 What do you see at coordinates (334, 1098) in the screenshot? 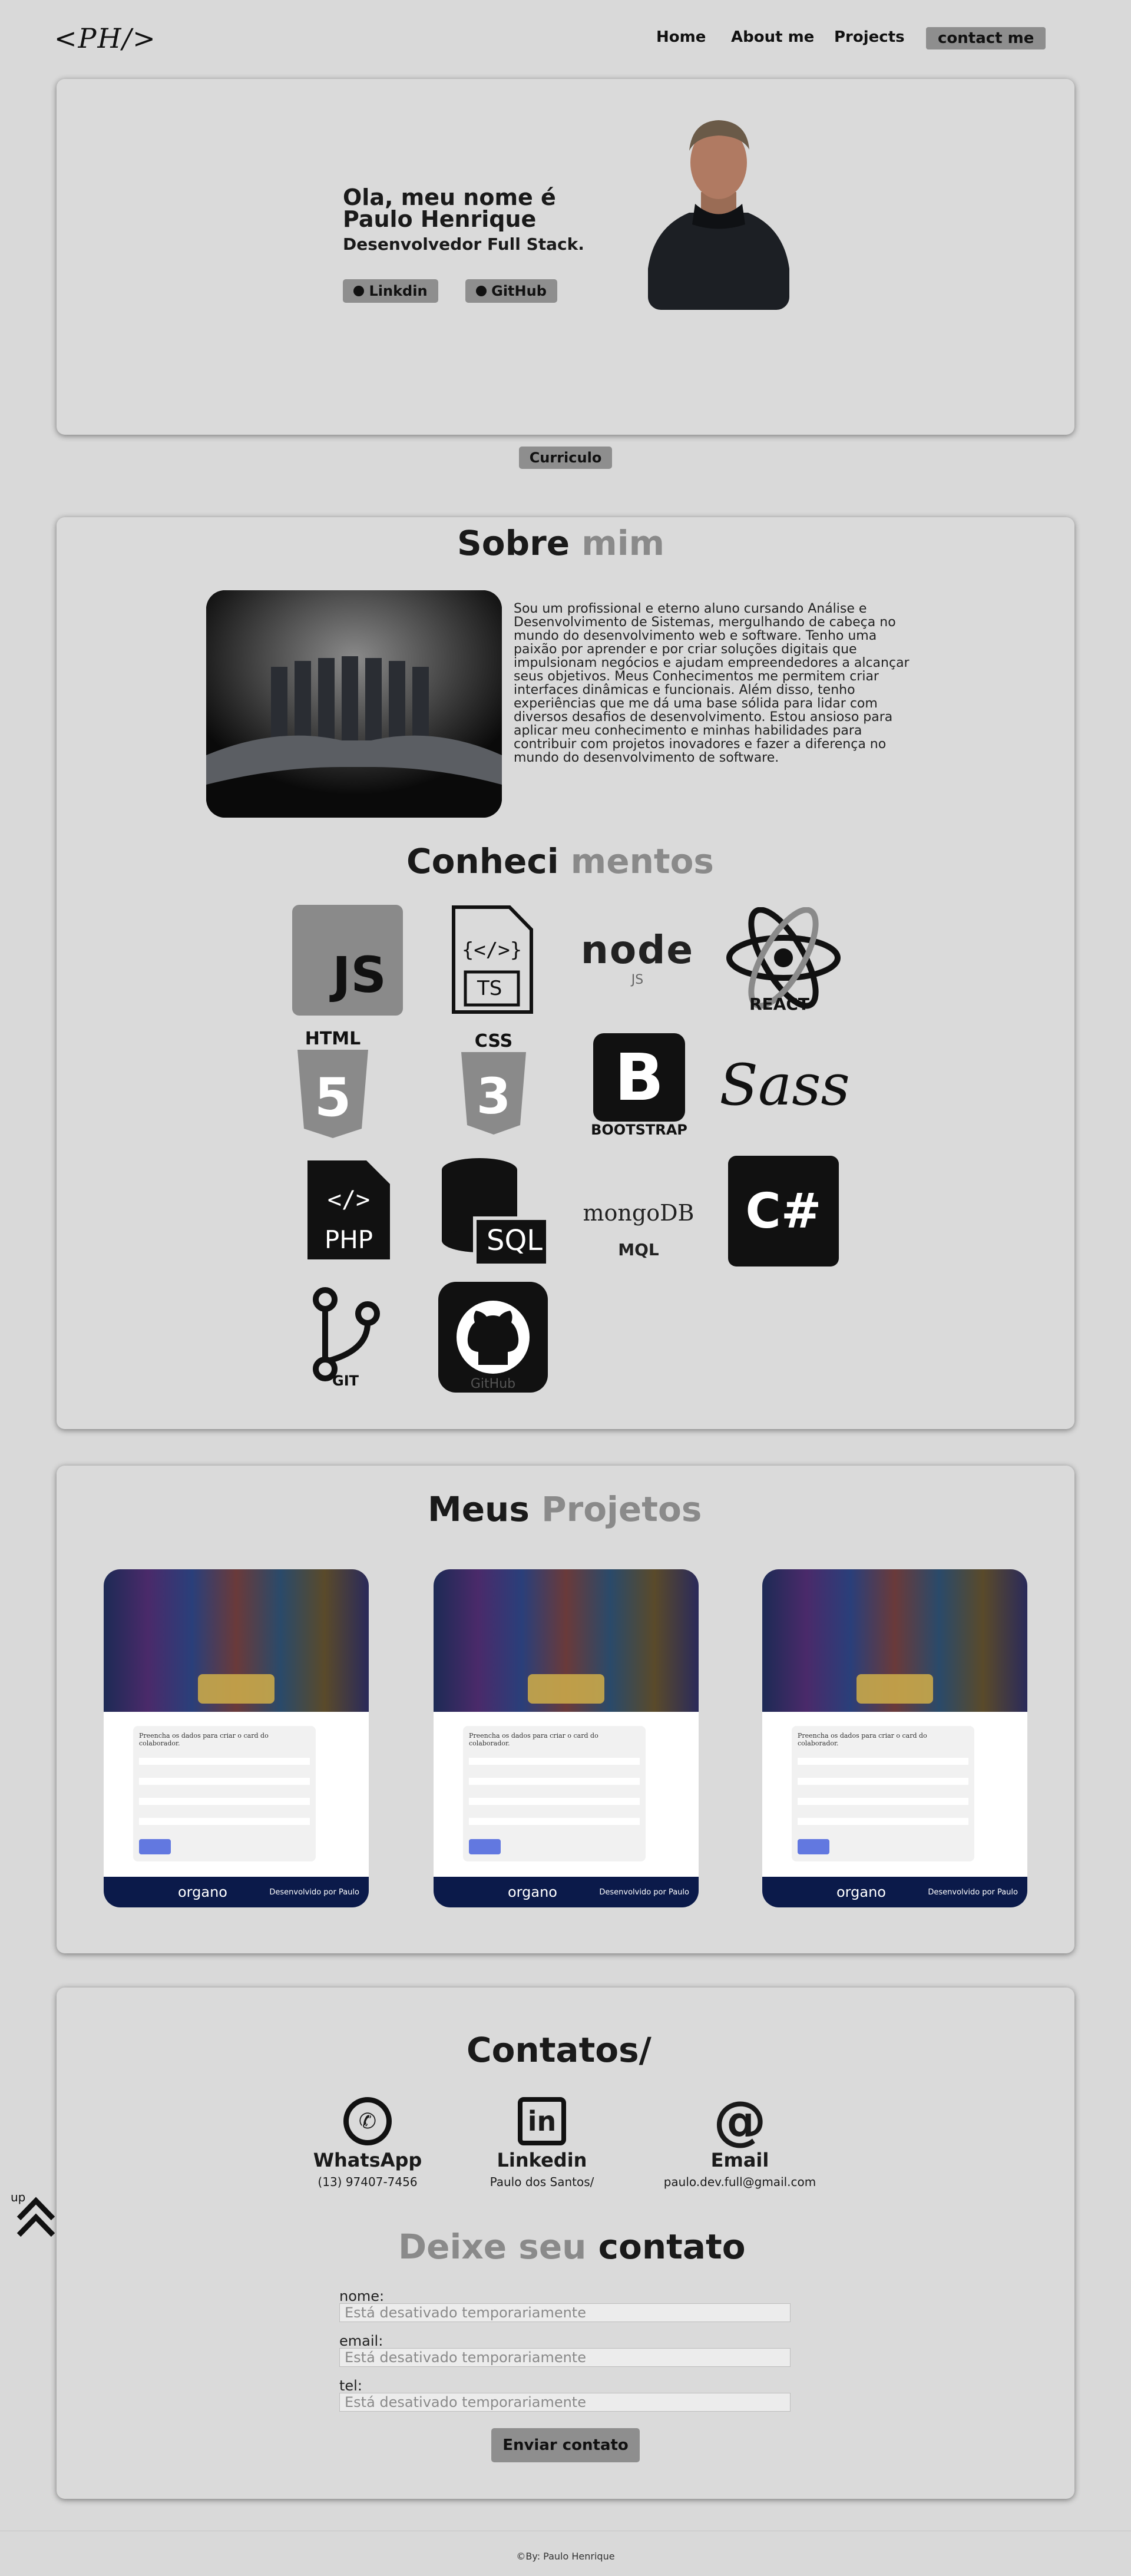
I see `svg-text: 5` at bounding box center [334, 1098].